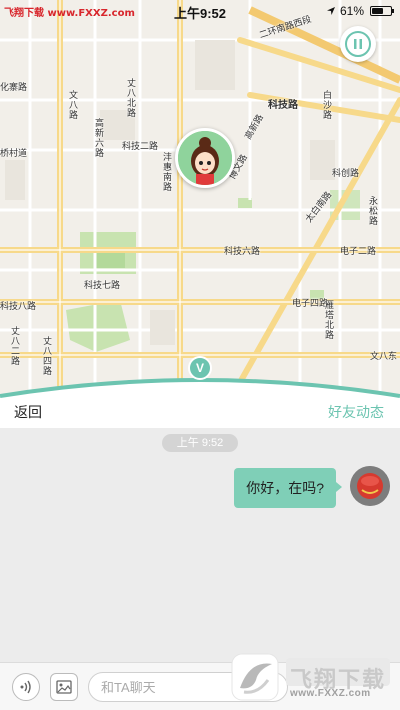 The width and height of the screenshot is (400, 710). I want to click on road-label: 丈八北路, so click(130, 98).